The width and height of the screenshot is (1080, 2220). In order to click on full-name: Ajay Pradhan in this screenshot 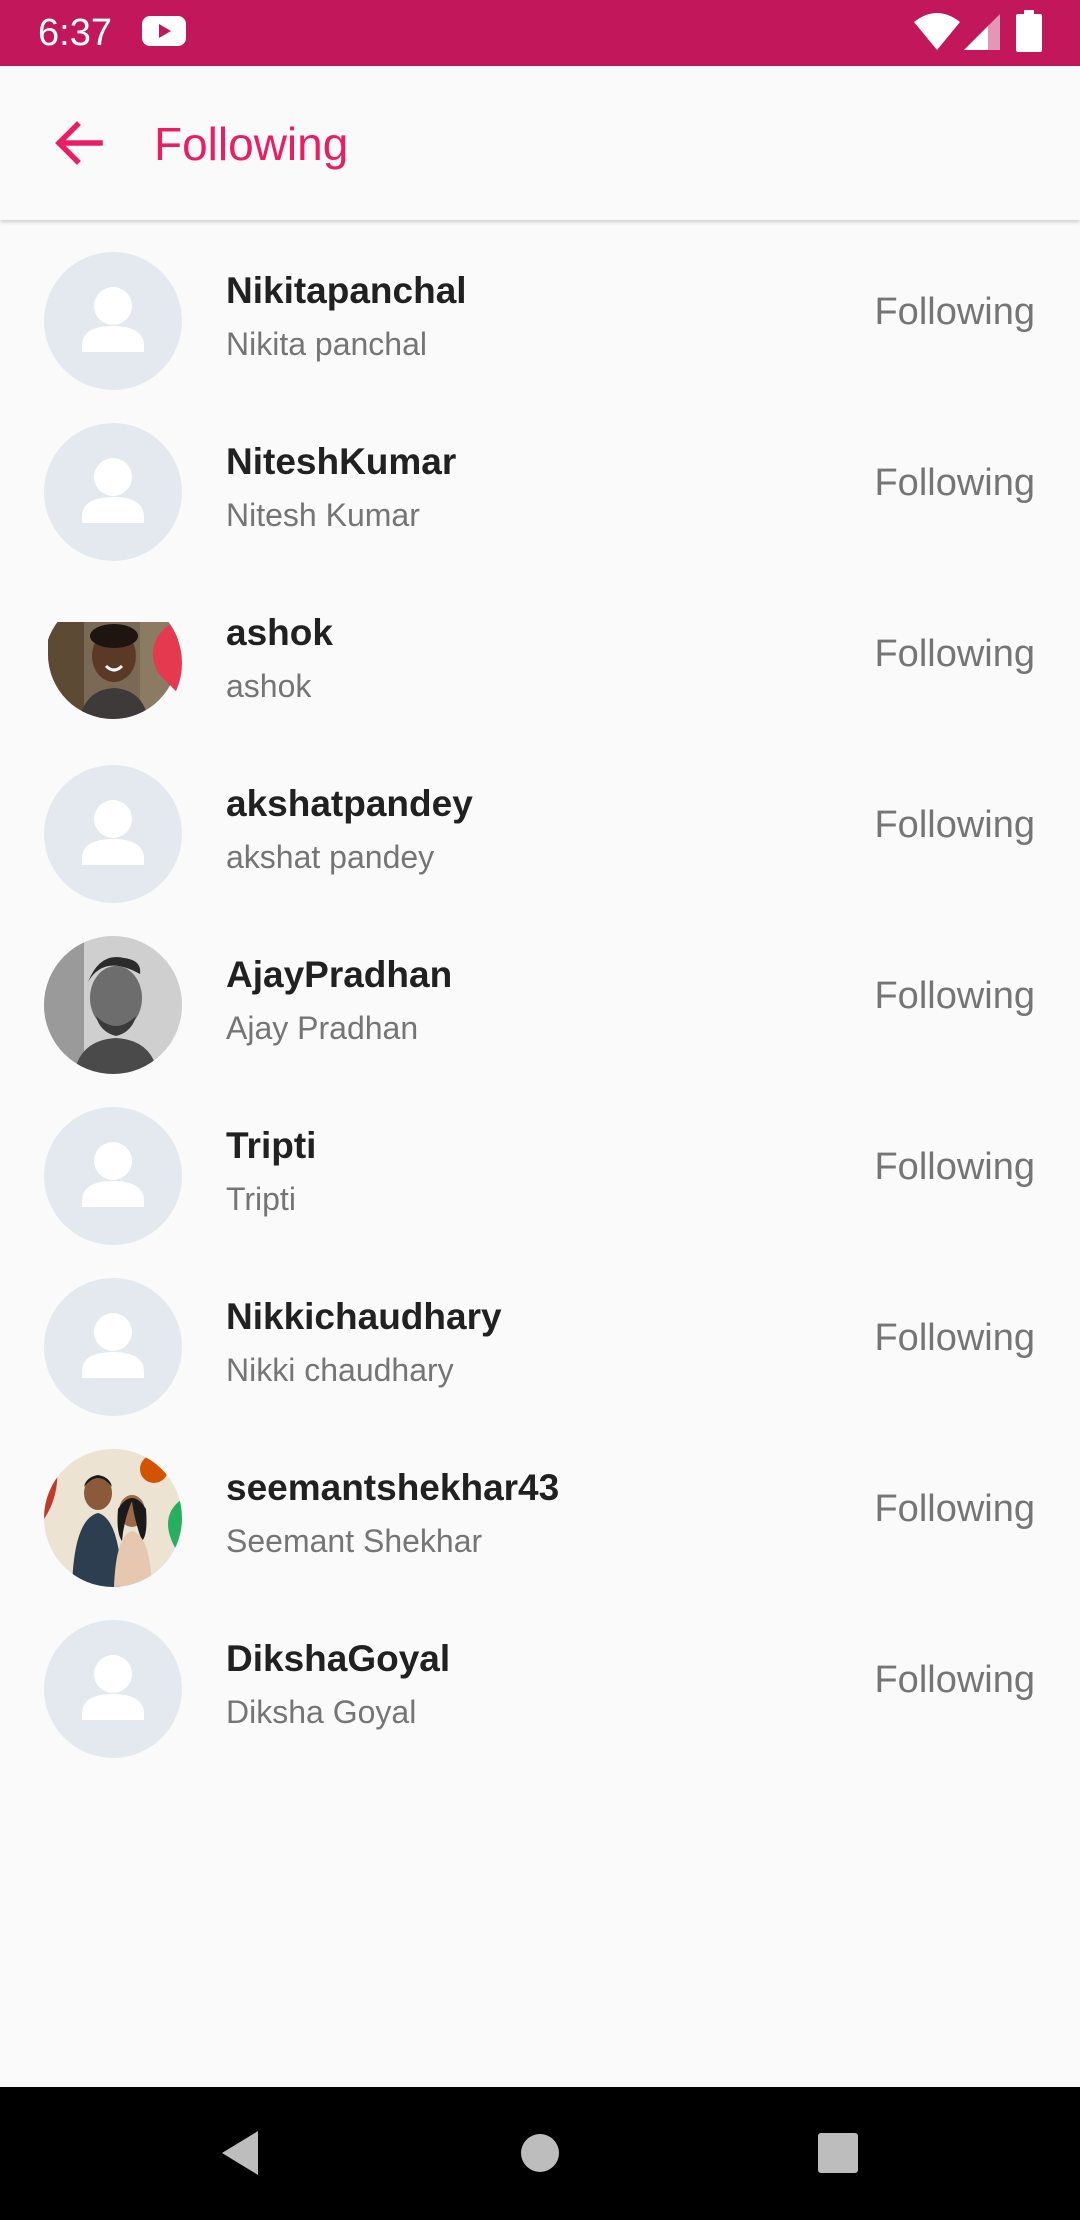, I will do `click(322, 1028)`.